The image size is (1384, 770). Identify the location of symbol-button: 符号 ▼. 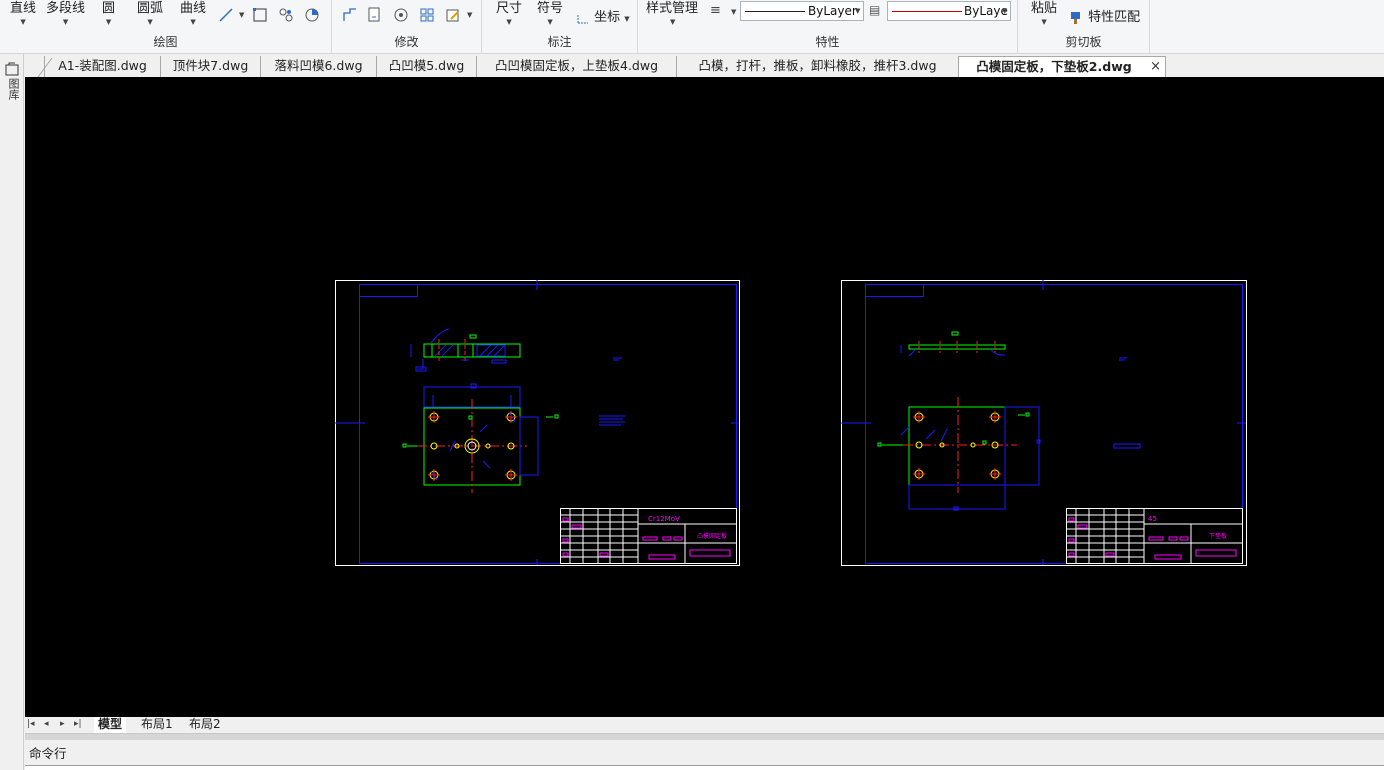
(550, 13).